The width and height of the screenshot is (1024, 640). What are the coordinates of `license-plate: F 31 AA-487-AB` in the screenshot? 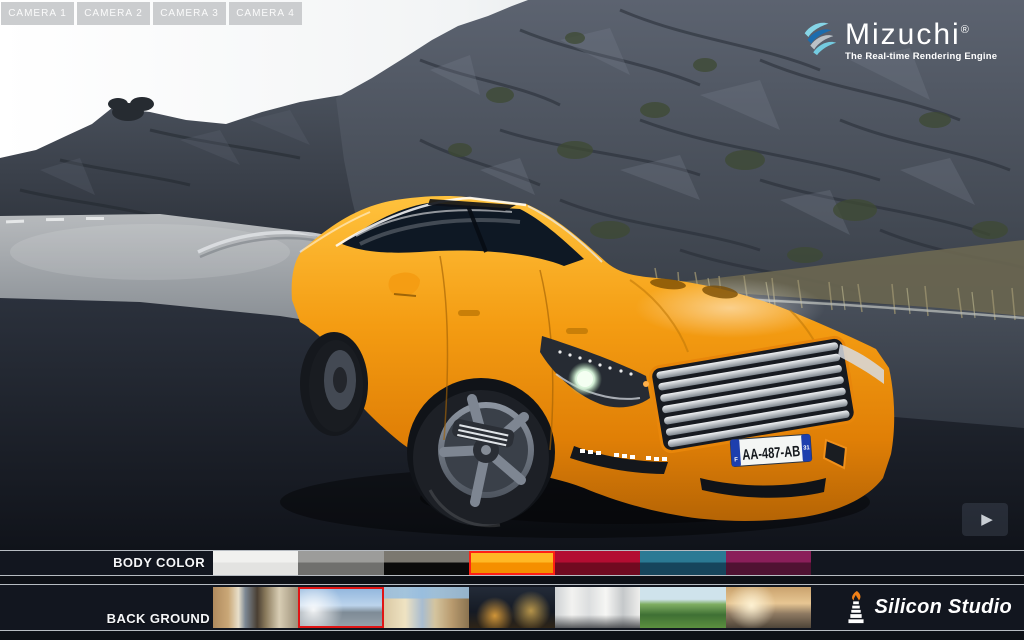 It's located at (771, 450).